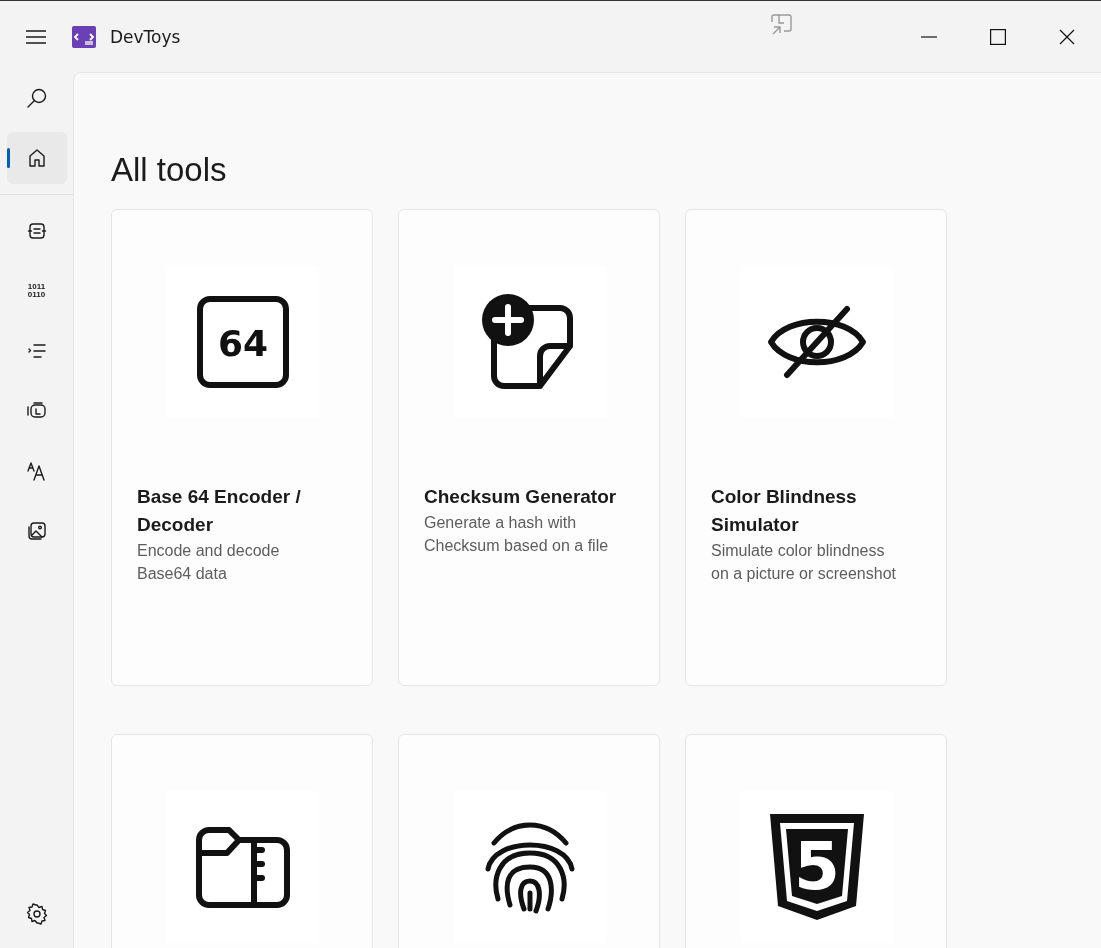  What do you see at coordinates (219, 511) in the screenshot?
I see `tool-title: Base 64 Encoder / Decoder` at bounding box center [219, 511].